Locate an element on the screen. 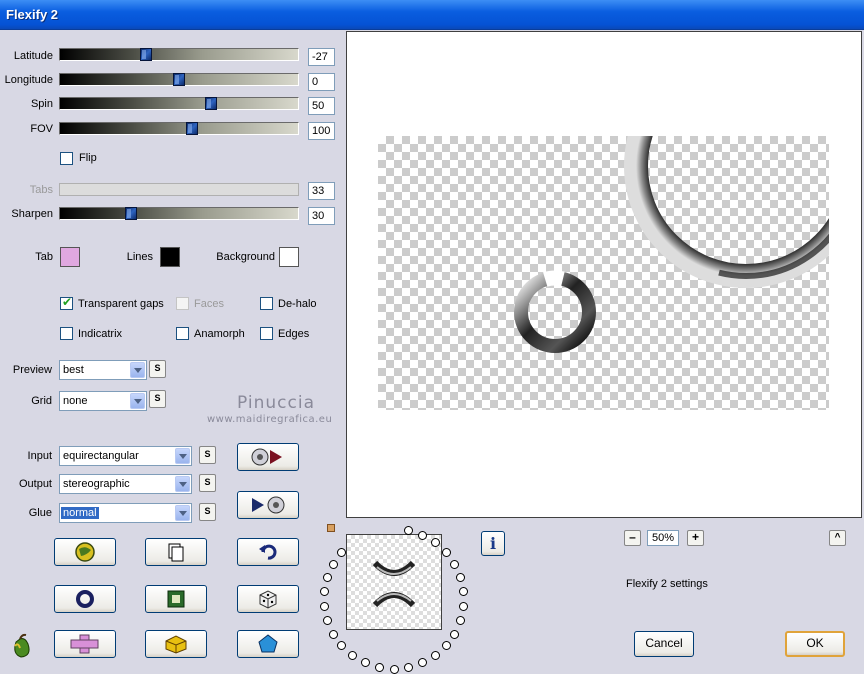 Image resolution: width=864 pixels, height=674 pixels. anamorph-checkbox is located at coordinates (182, 333).